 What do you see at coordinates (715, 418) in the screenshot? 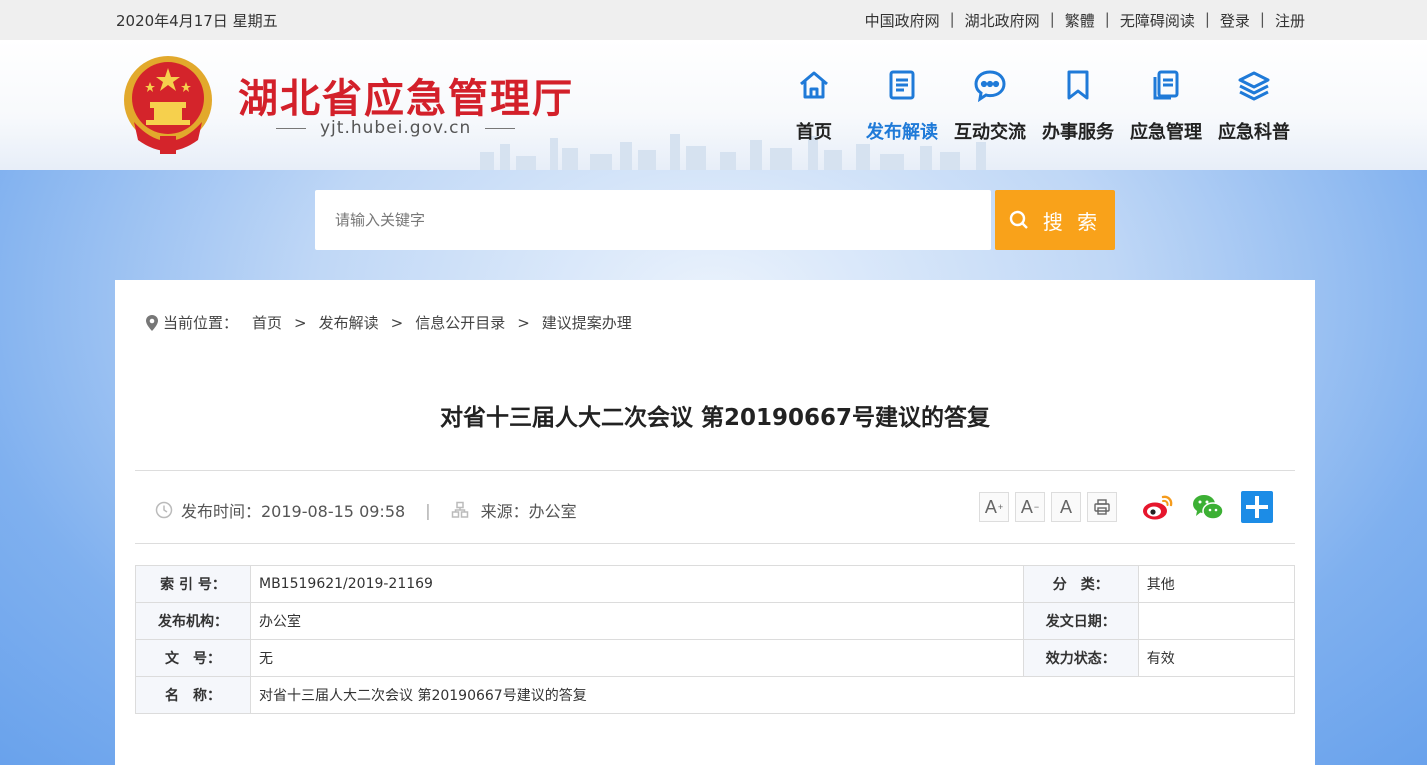
I see `article-title: 对省十三届人大二次会议 第20190667号建议的答复` at bounding box center [715, 418].